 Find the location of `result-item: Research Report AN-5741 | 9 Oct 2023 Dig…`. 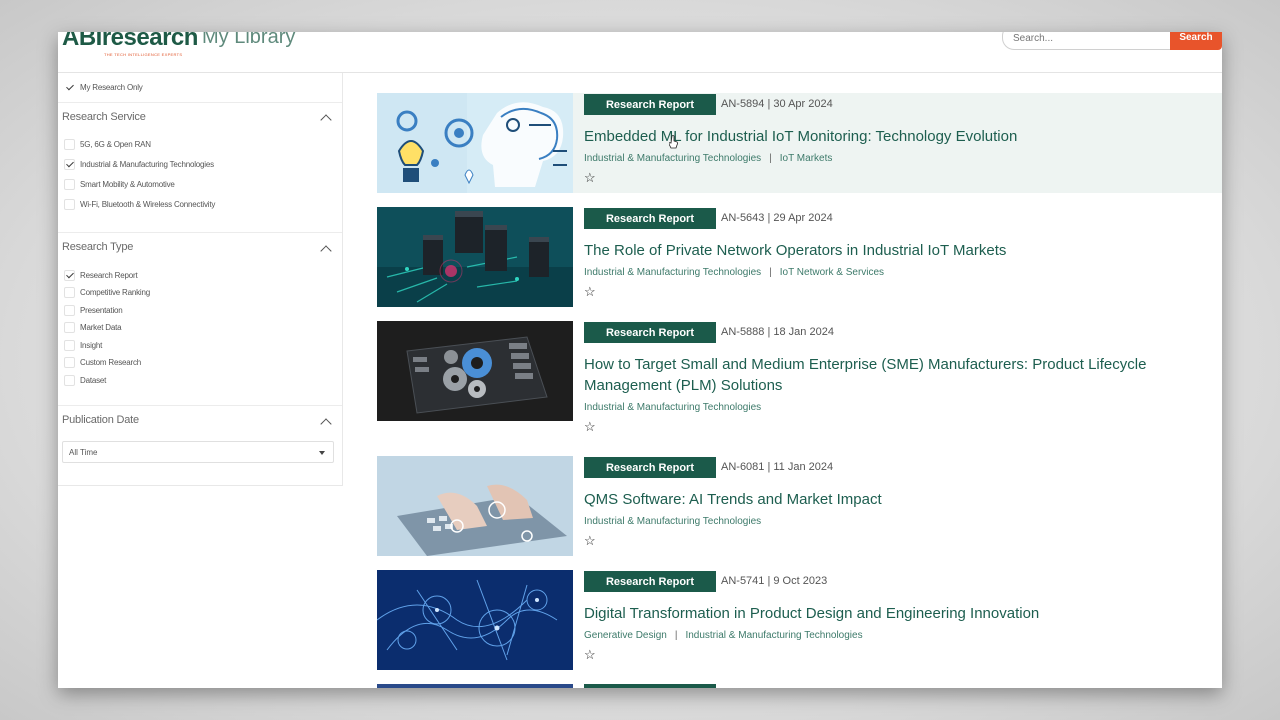

result-item: Research Report AN-5741 | 9 Oct 2023 Dig… is located at coordinates (799, 620).